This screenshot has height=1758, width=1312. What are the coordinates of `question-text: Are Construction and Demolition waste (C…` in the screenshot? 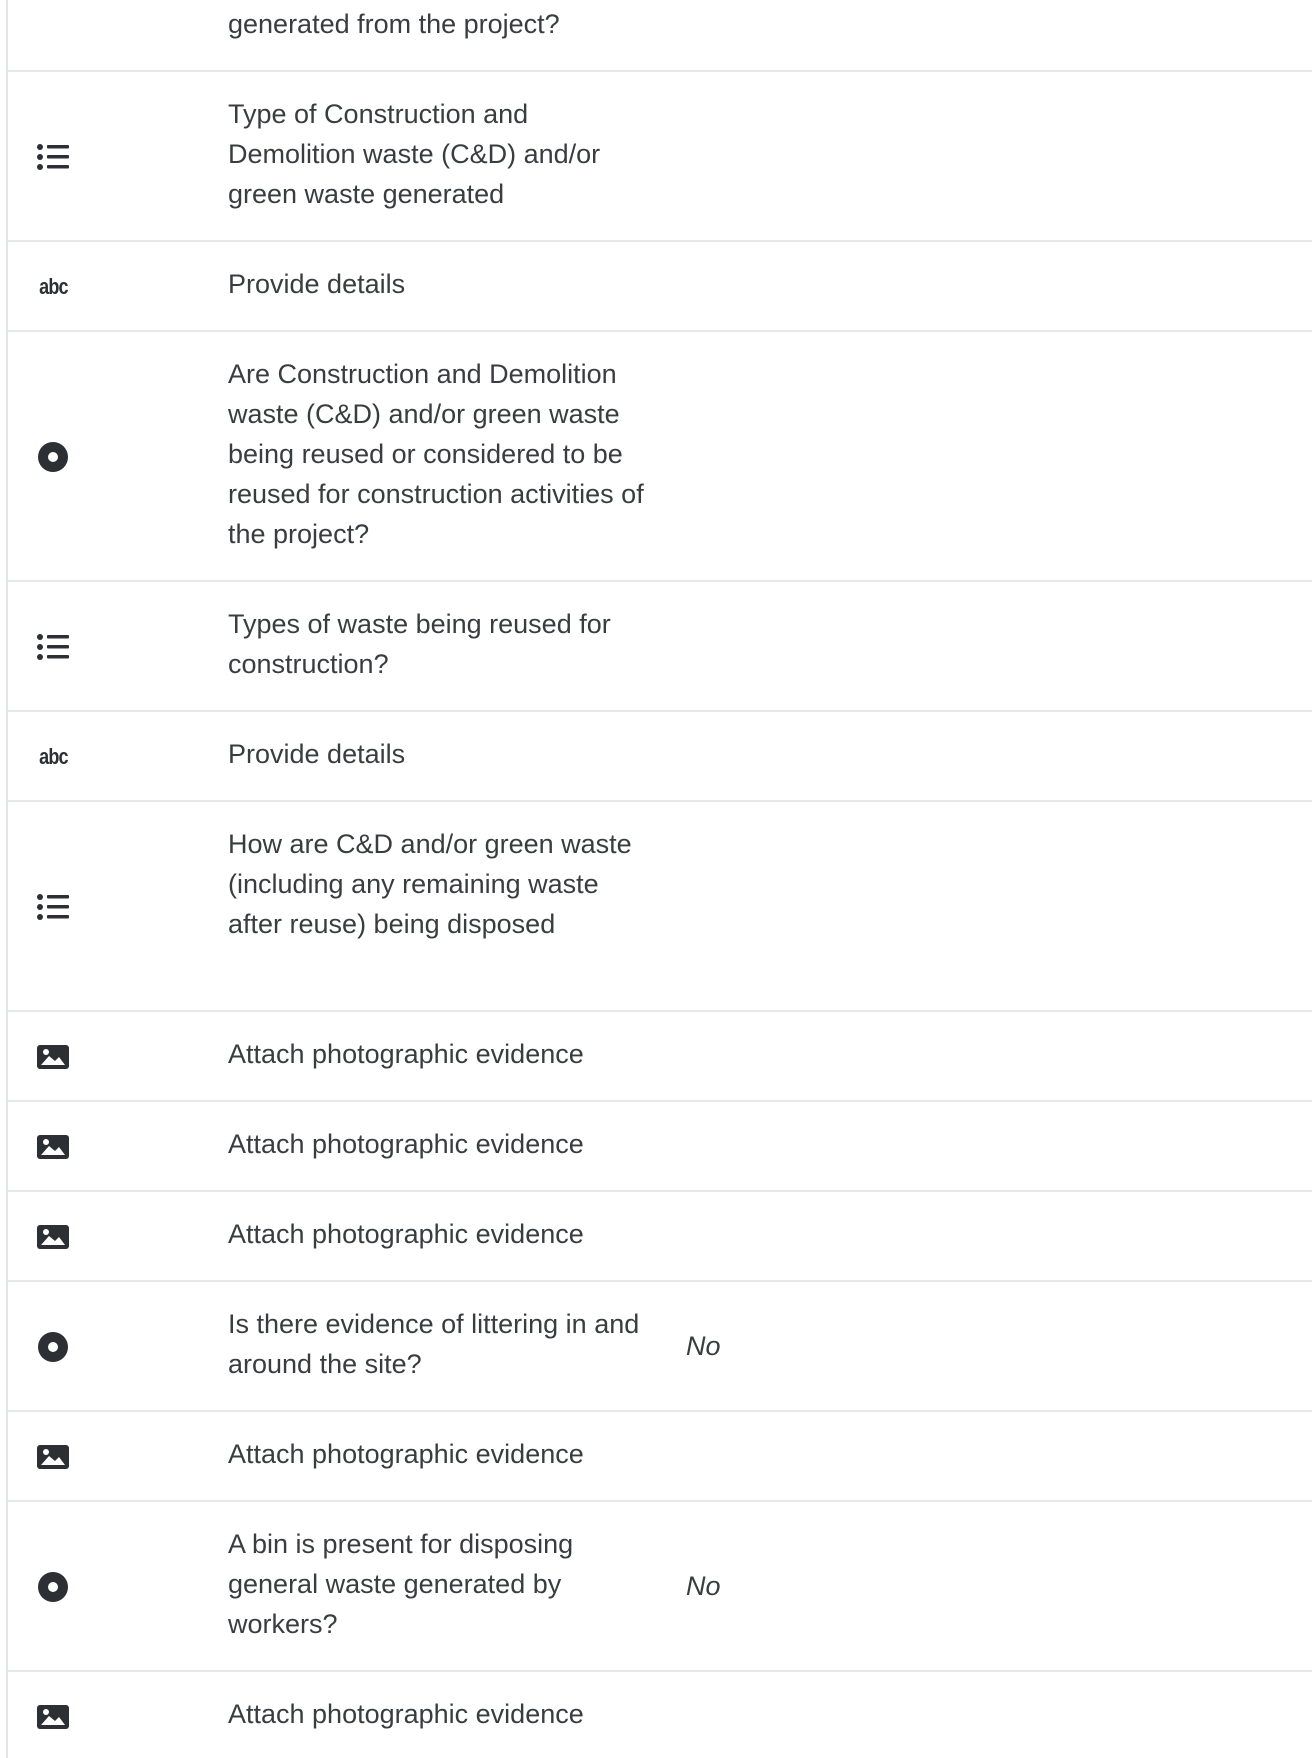 It's located at (436, 454).